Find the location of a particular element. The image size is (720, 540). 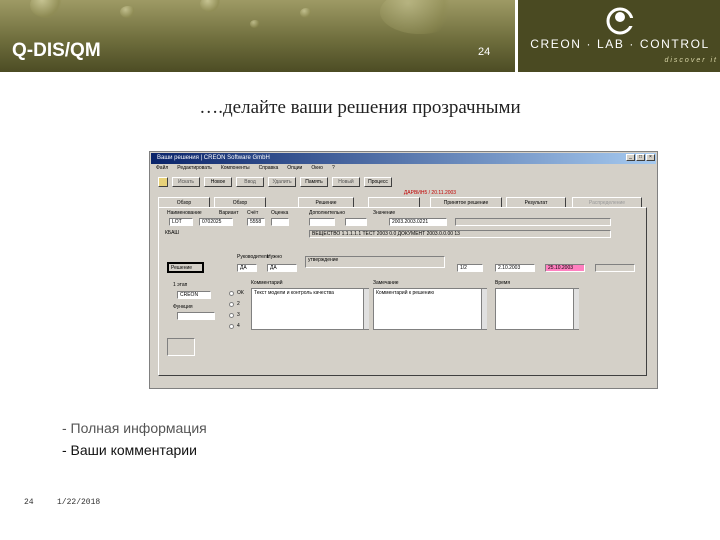

footer-date: 1/22/2018 is located at coordinates (79, 502).